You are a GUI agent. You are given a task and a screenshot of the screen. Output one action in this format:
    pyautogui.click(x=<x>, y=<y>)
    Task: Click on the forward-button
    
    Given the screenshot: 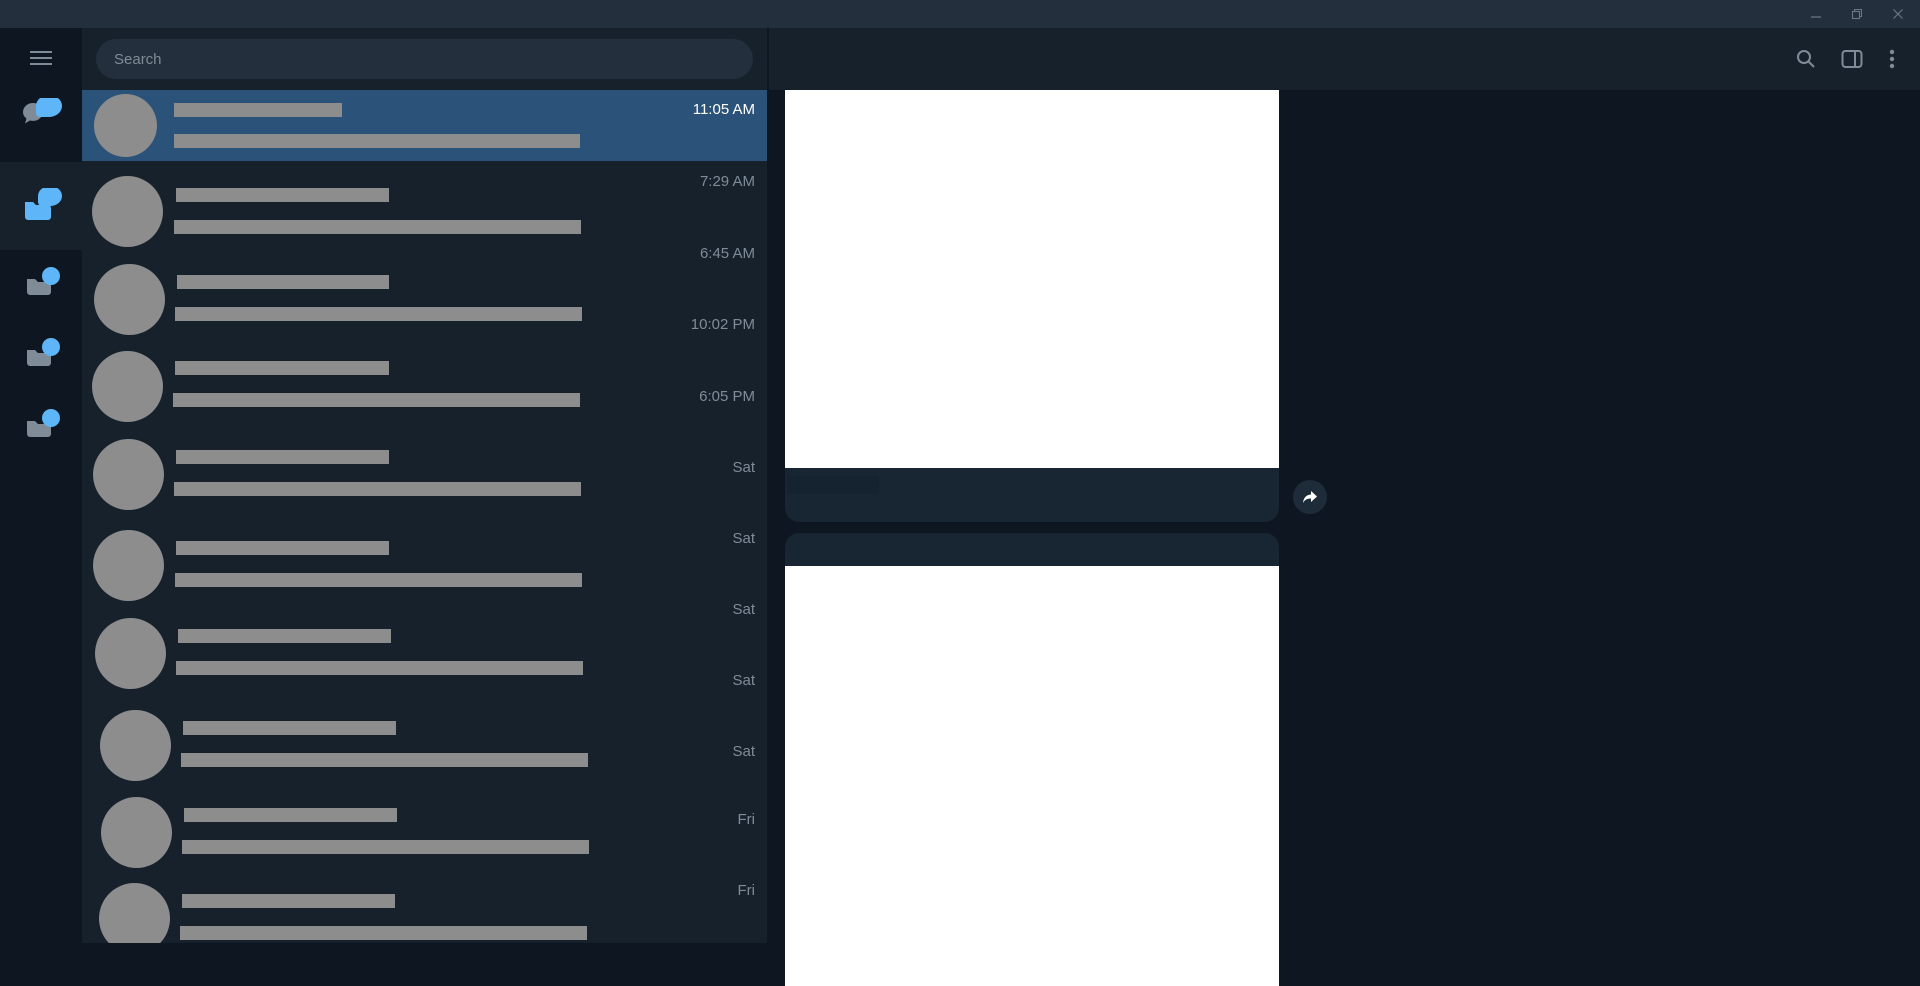 What is the action you would take?
    pyautogui.click(x=1310, y=497)
    